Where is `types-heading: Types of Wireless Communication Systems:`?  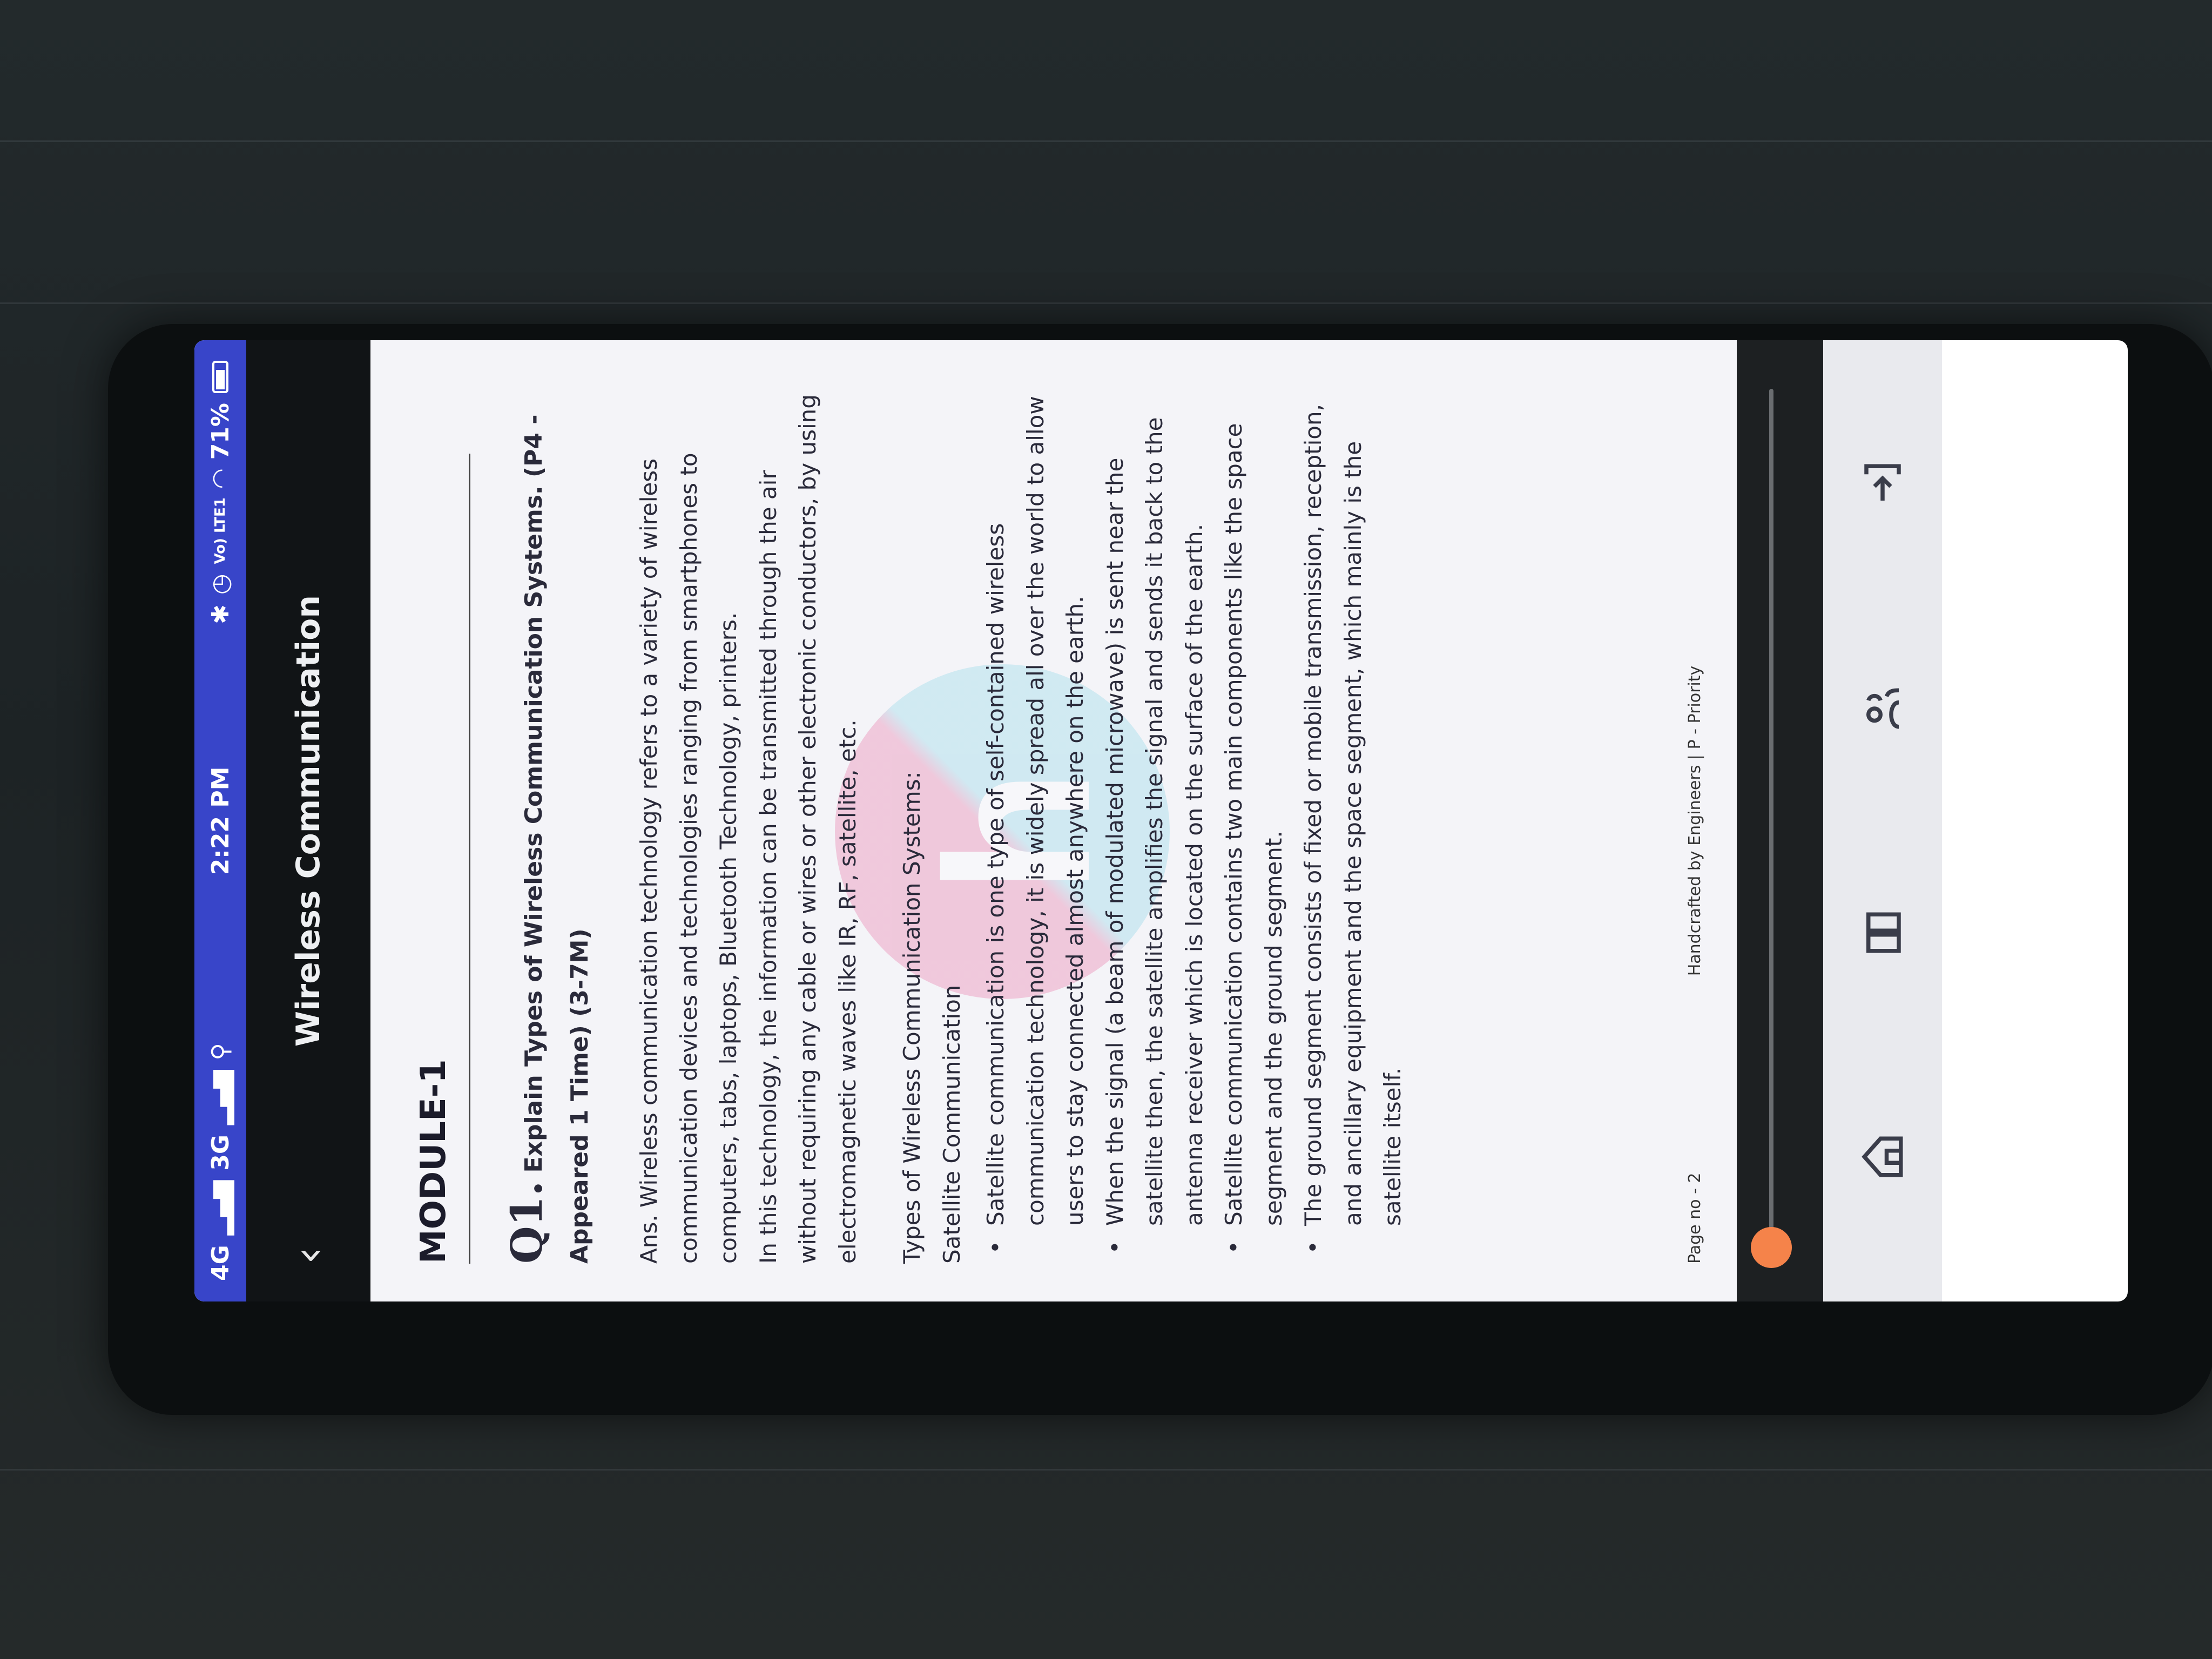
types-heading: Types of Wireless Communication Systems: is located at coordinates (912, 1017).